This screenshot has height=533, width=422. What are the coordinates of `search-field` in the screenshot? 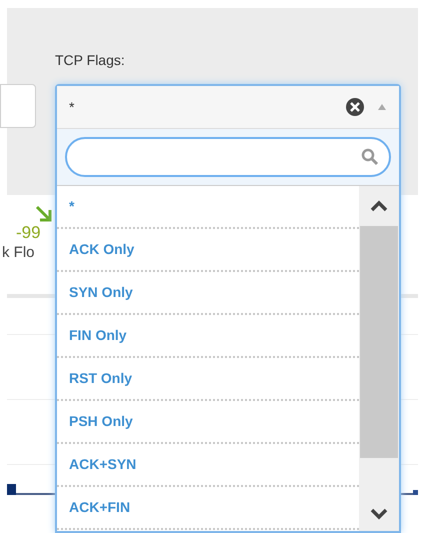 It's located at (228, 157).